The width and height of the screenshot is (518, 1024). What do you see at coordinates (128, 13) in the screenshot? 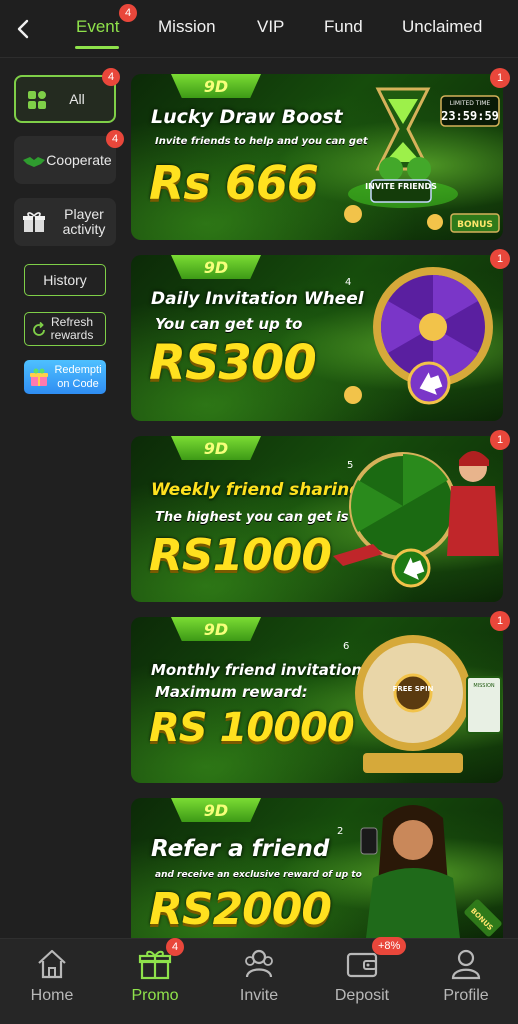
I see `tab-event-badge: 4` at bounding box center [128, 13].